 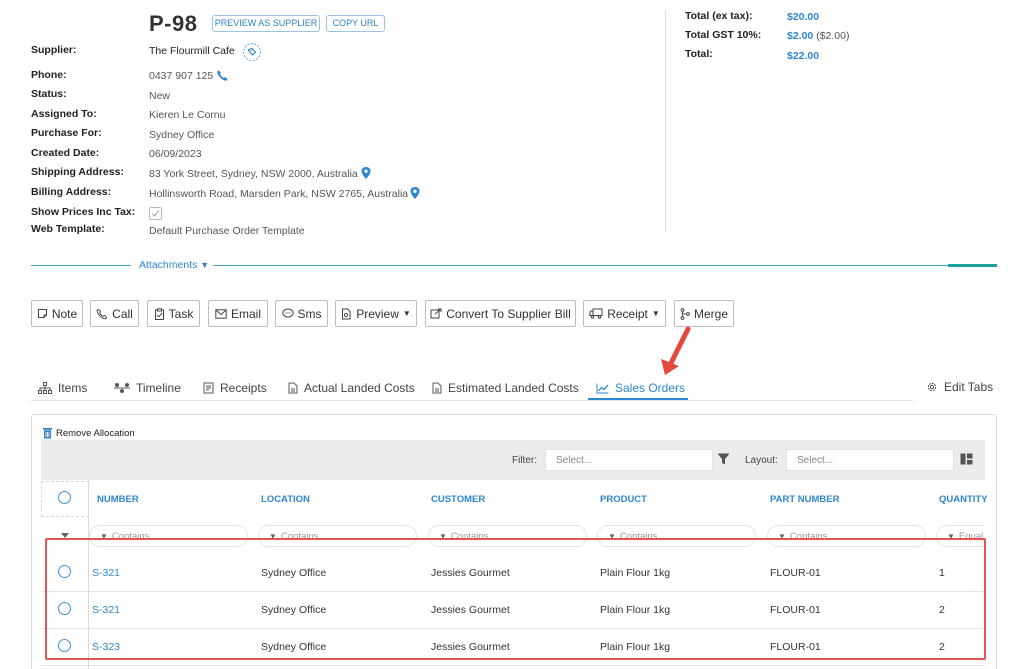 What do you see at coordinates (805, 499) in the screenshot?
I see `column-header-part-number: PART NUMBER` at bounding box center [805, 499].